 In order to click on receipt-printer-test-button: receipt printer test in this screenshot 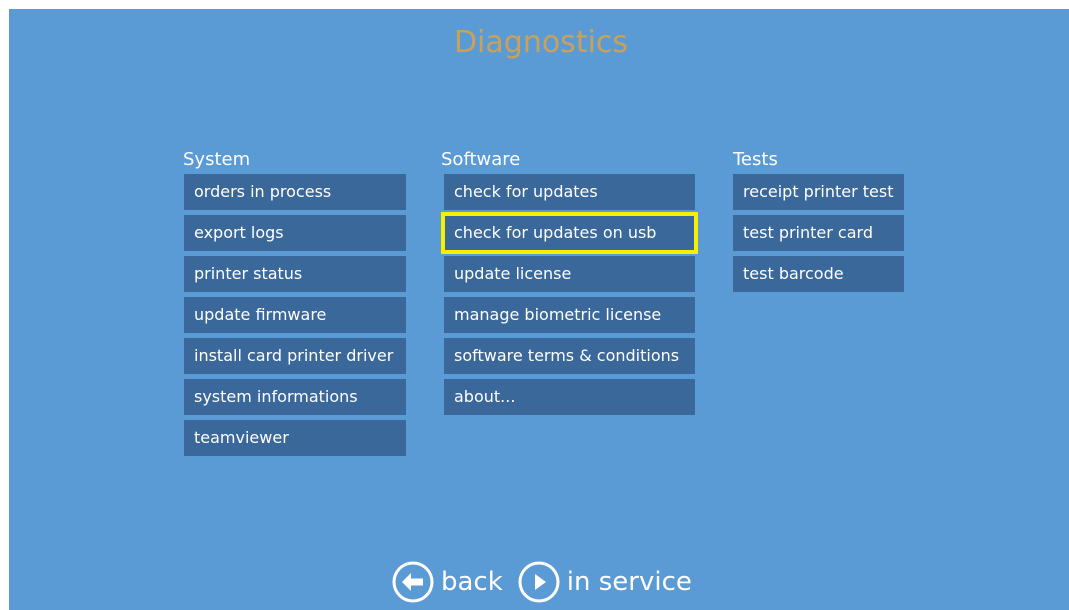, I will do `click(818, 192)`.